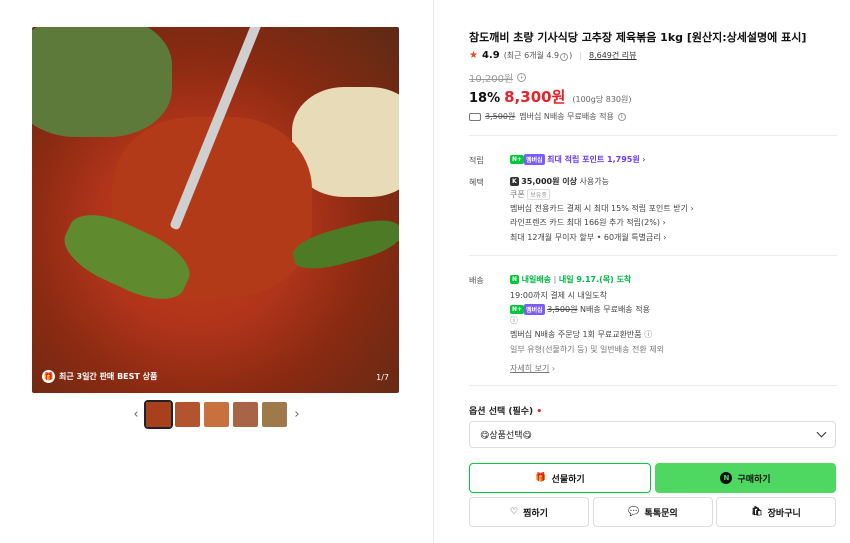 Image resolution: width=850 pixels, height=543 pixels. What do you see at coordinates (475, 116) in the screenshot?
I see `truck-icon` at bounding box center [475, 116].